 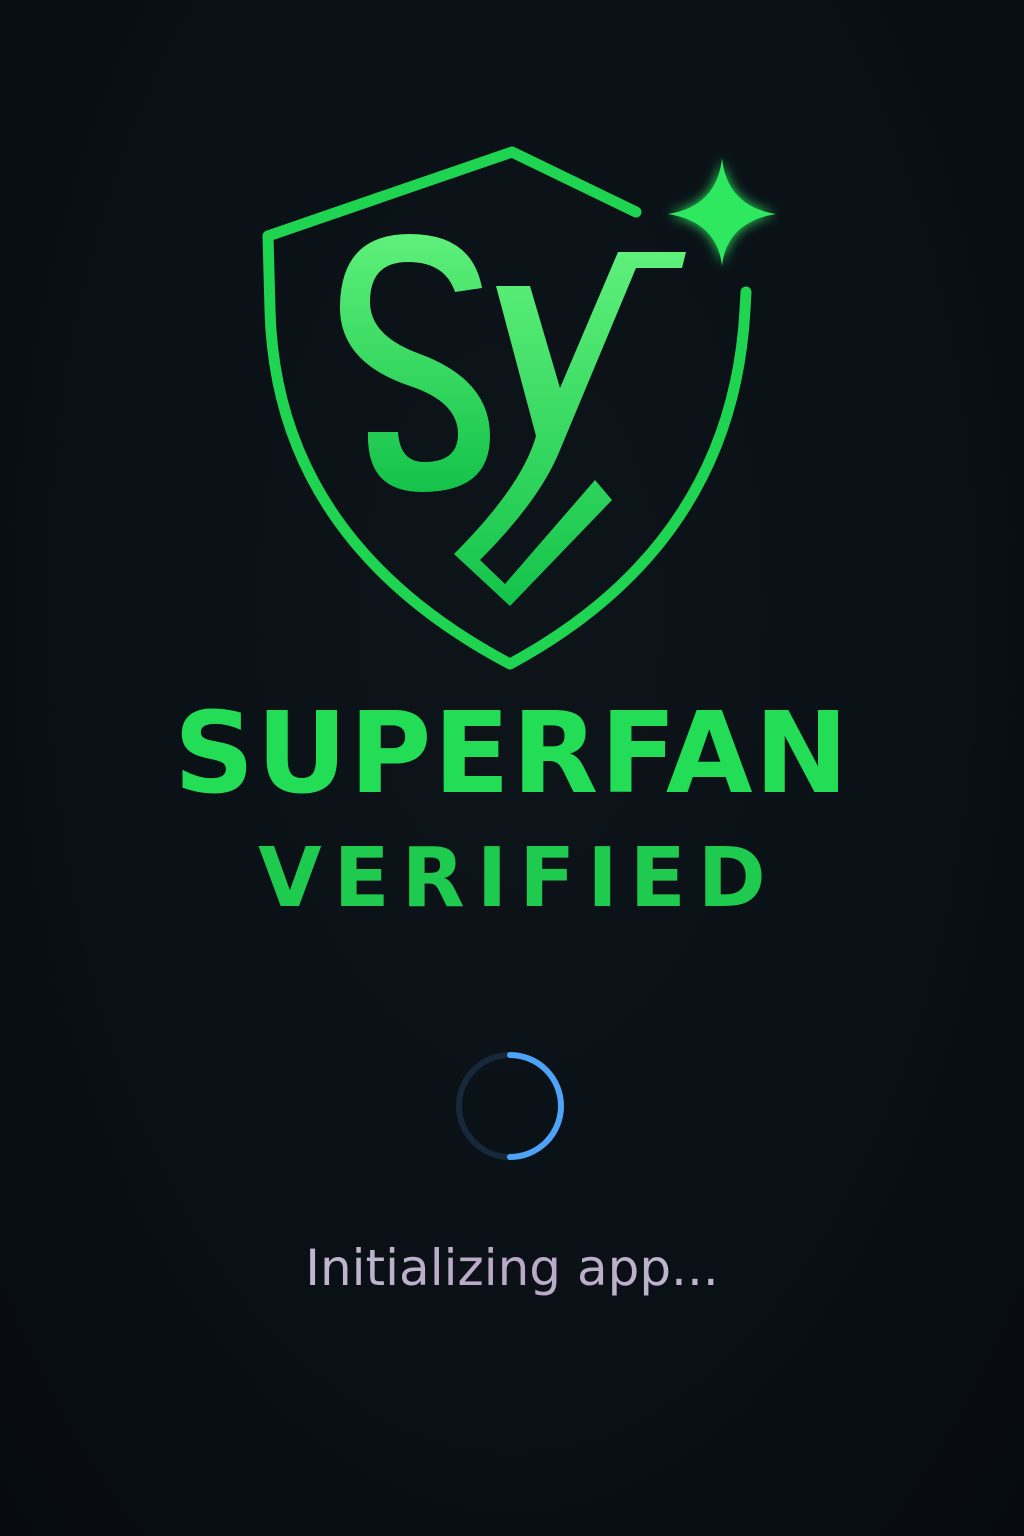 I want to click on loading-spinner-icon, so click(x=510, y=1106).